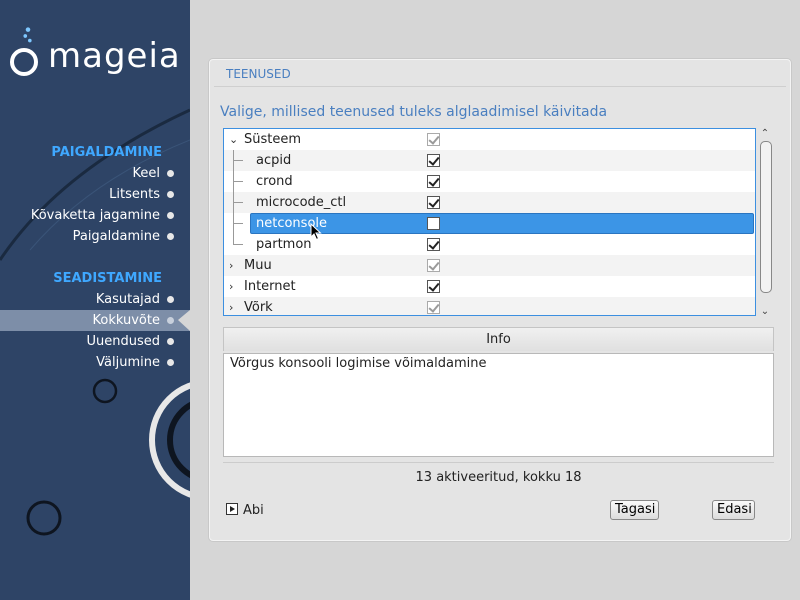 The image size is (800, 600). I want to click on title-divider, so click(500, 86).